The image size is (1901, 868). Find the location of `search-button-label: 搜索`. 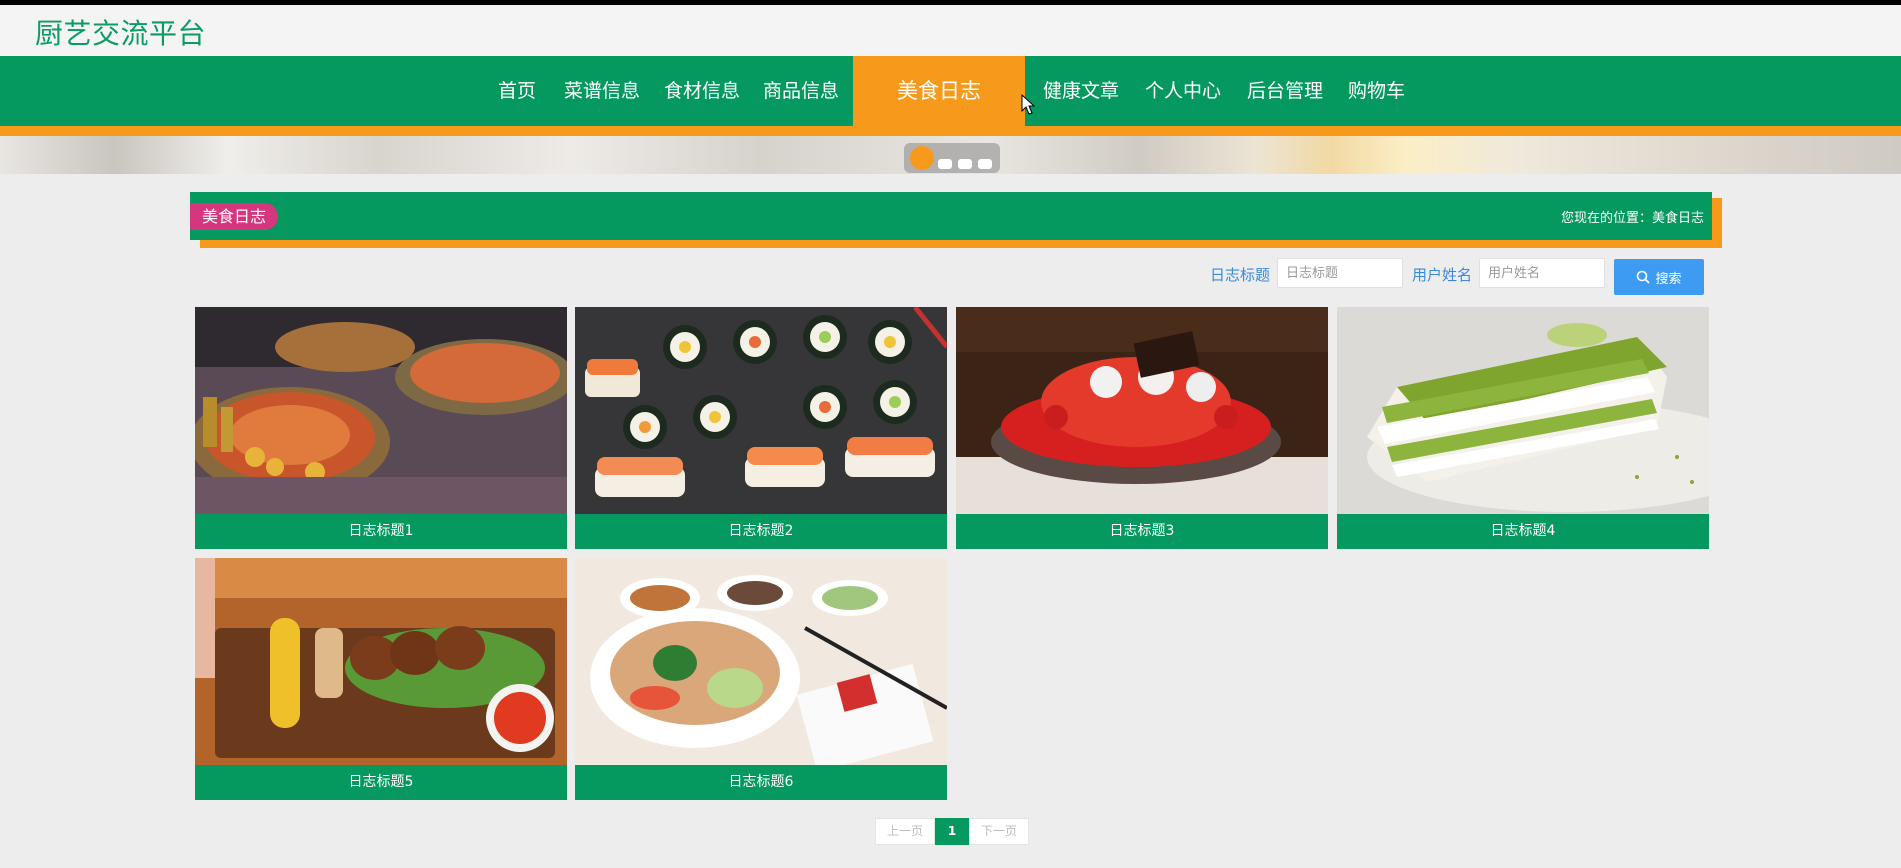

search-button-label: 搜索 is located at coordinates (1668, 278).